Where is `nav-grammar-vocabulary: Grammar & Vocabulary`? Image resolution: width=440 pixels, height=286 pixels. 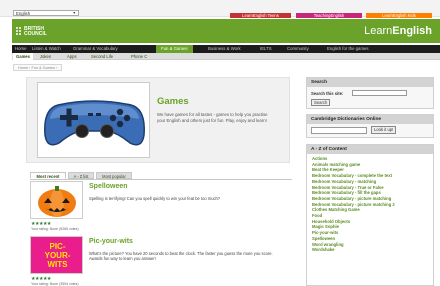
nav-grammar-vocabulary: Grammar & Vocabulary is located at coordinates (95, 49).